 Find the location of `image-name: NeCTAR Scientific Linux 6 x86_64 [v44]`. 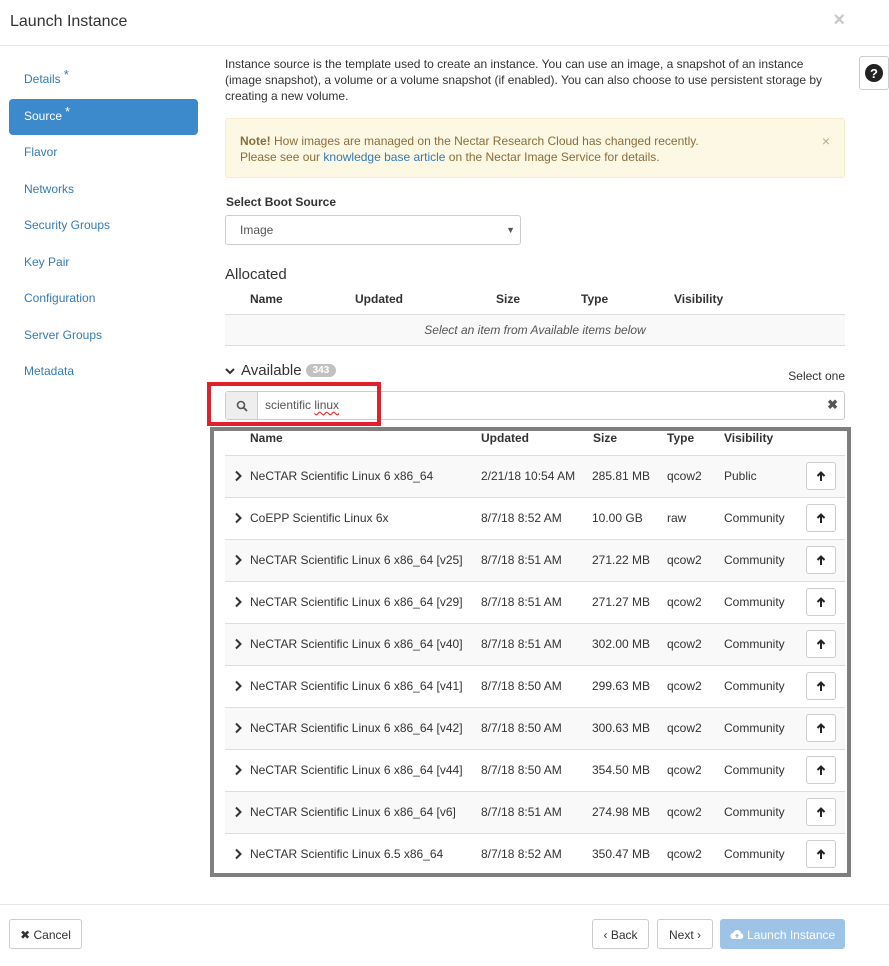

image-name: NeCTAR Scientific Linux 6 x86_64 [v44] is located at coordinates (356, 770).